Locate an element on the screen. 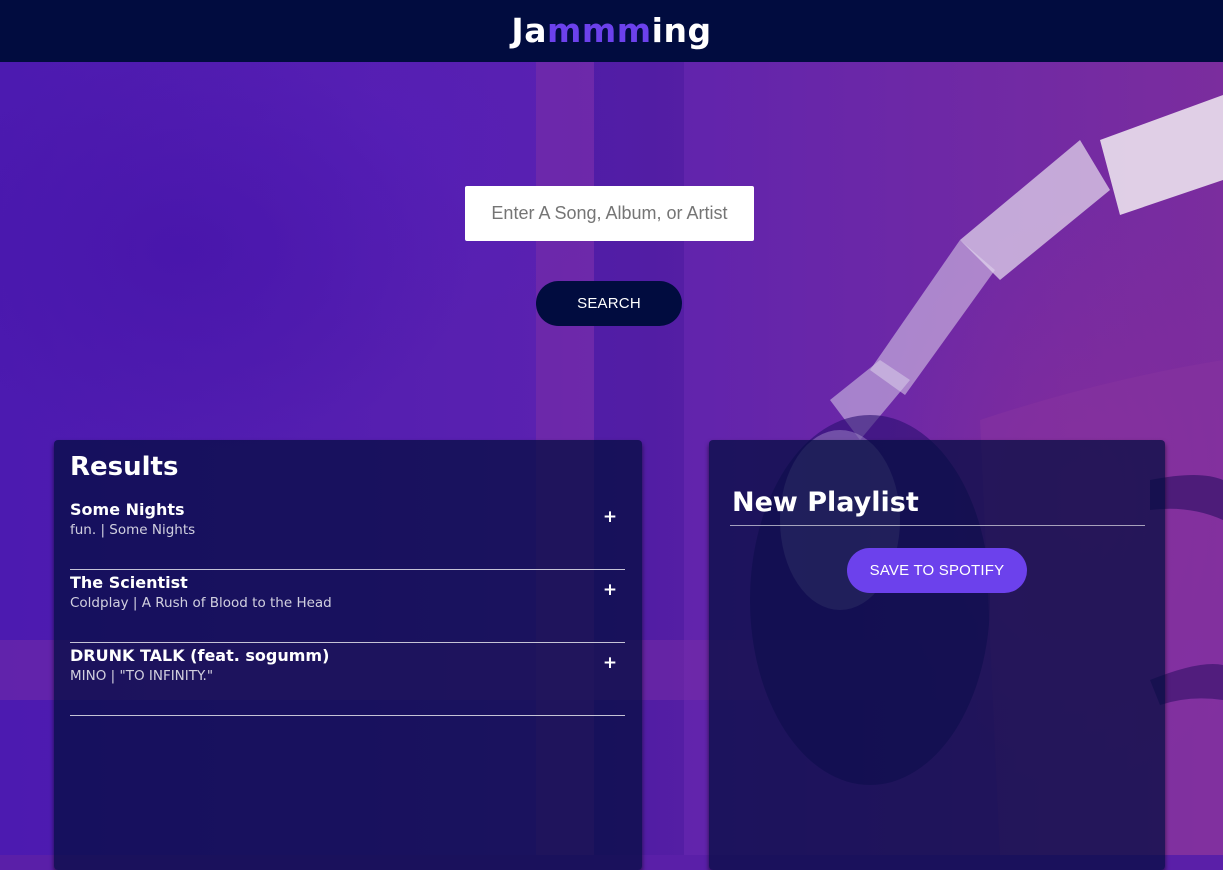 Image resolution: width=1223 pixels, height=870 pixels. logo-prefix: Ja is located at coordinates (529, 30).